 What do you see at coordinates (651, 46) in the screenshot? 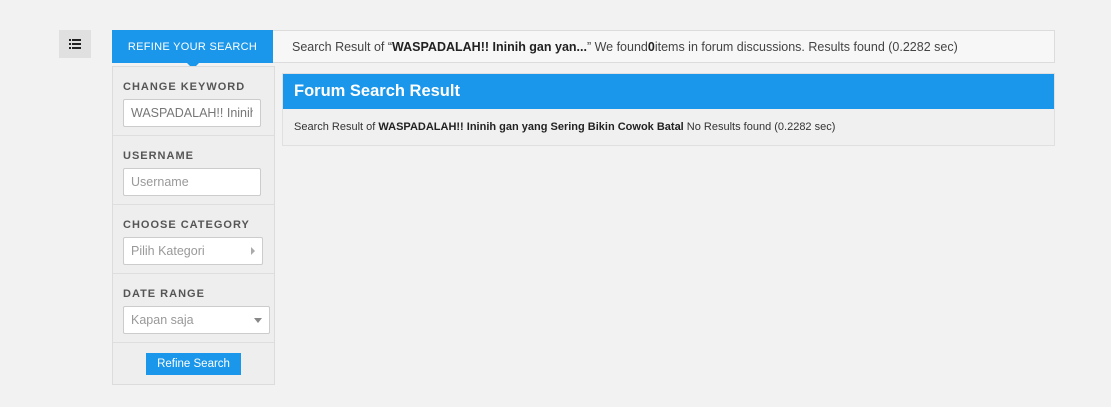
I see `summary-count: 0` at bounding box center [651, 46].